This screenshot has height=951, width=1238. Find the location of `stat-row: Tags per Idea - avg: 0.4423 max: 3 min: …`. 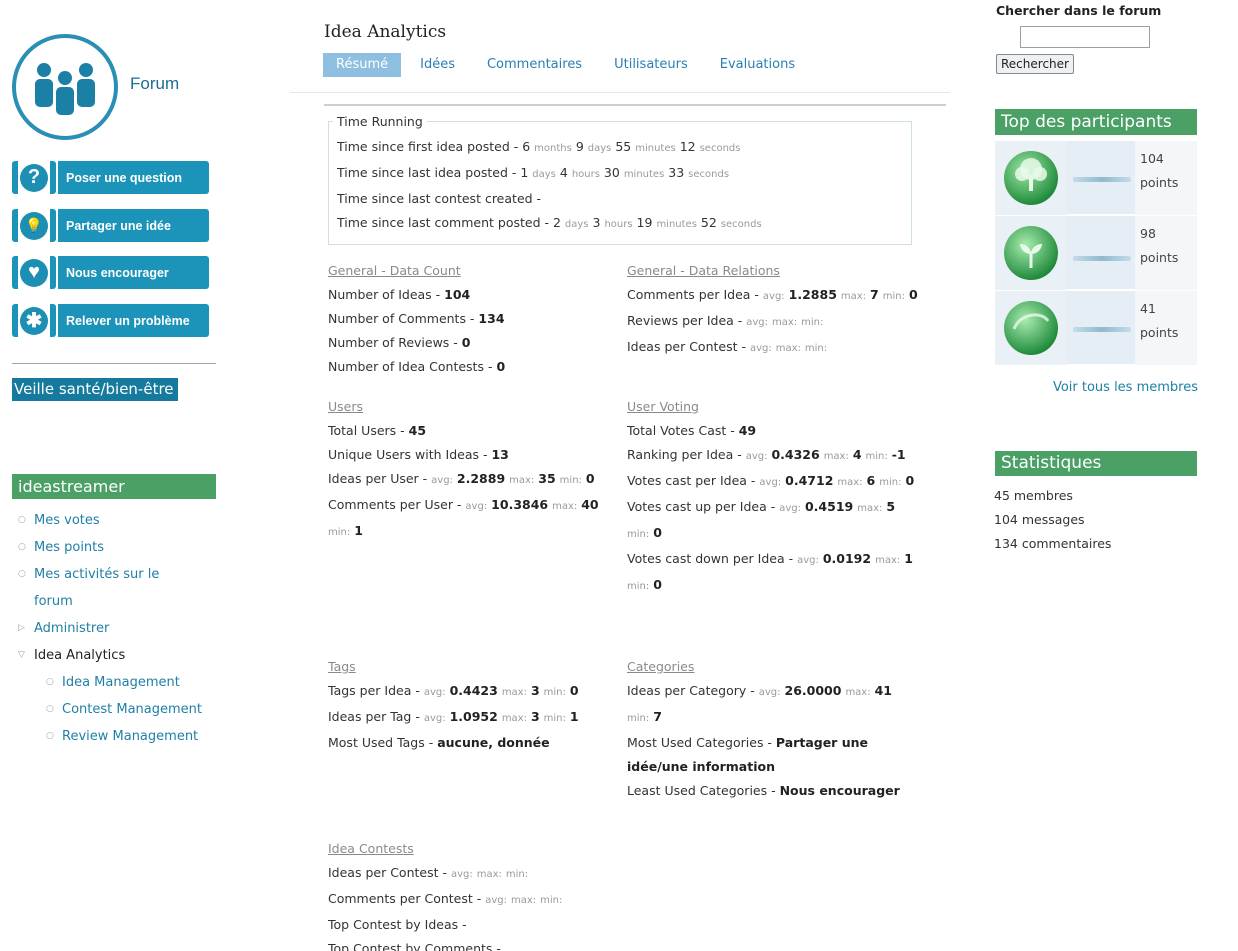

stat-row: Tags per Idea - avg: 0.4423 max: 3 min: … is located at coordinates (453, 690).